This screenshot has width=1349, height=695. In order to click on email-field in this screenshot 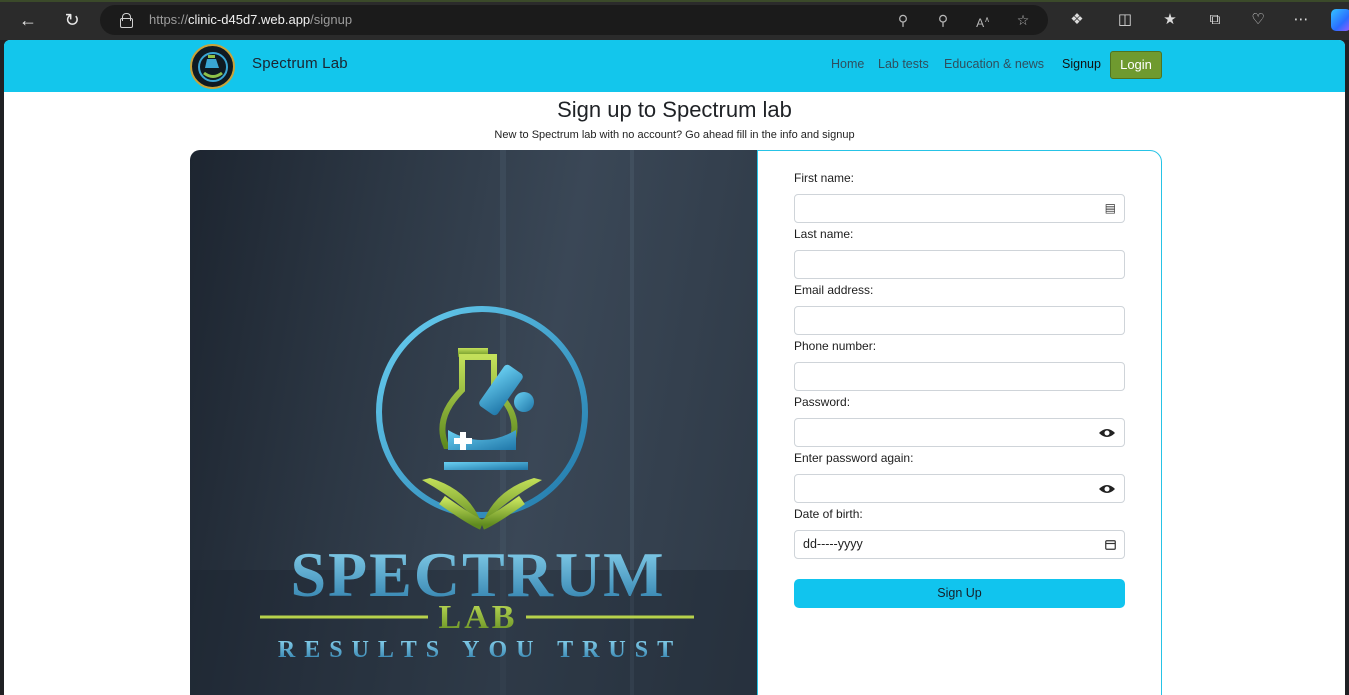, I will do `click(959, 320)`.